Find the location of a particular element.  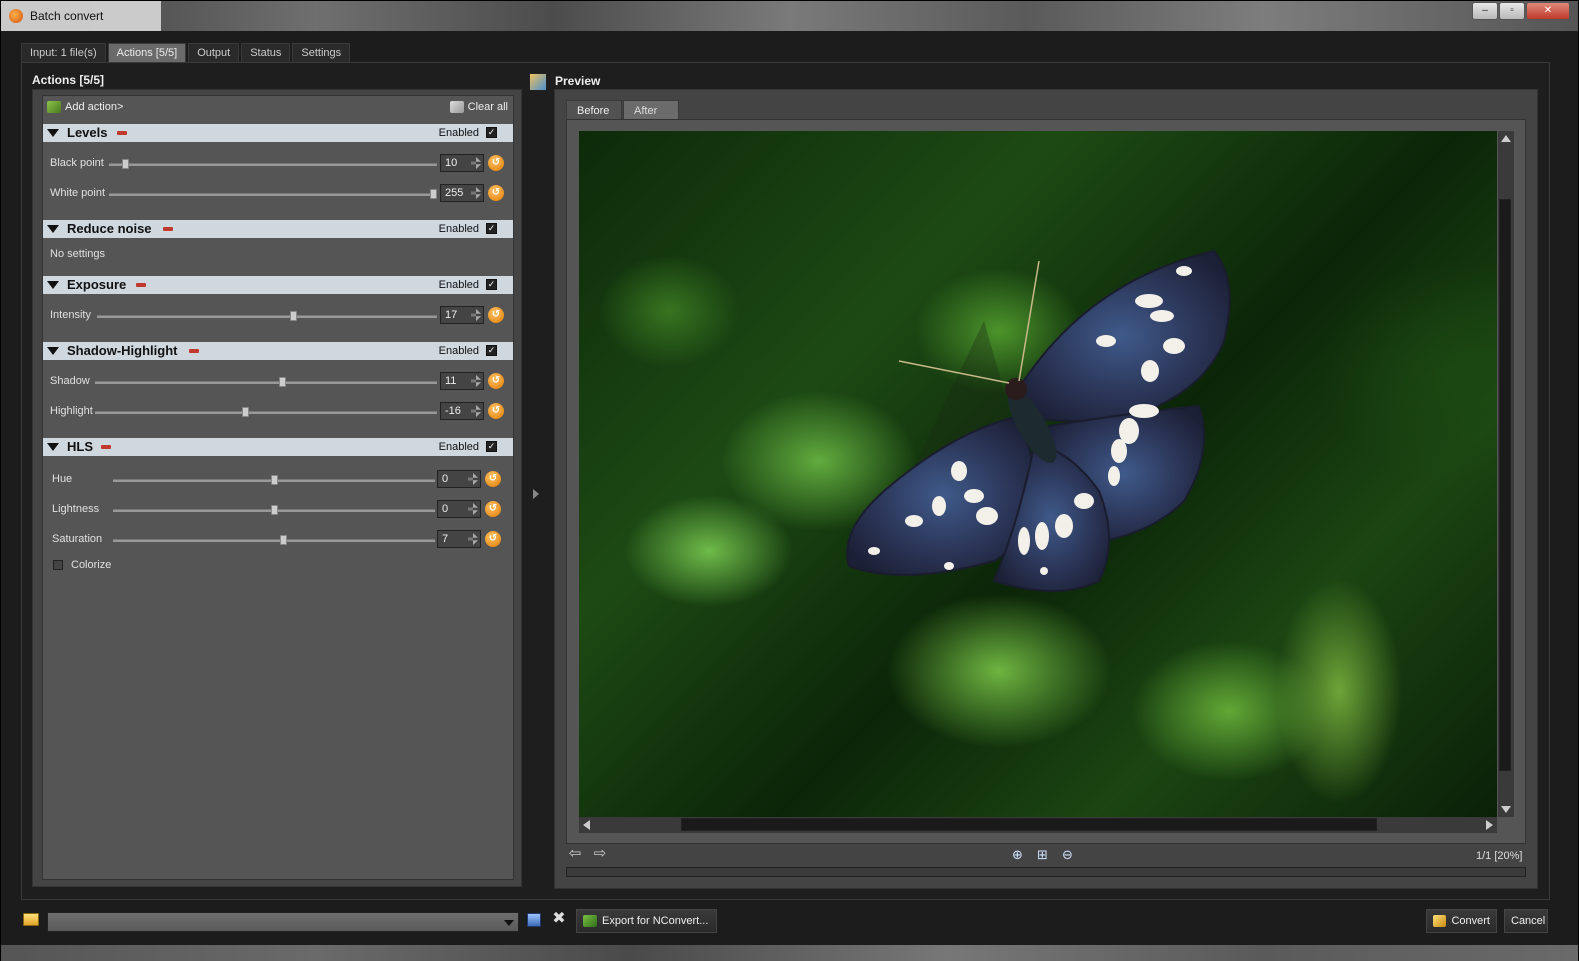

slider-row-hue: Hue 0 ↺ is located at coordinates (278, 480).